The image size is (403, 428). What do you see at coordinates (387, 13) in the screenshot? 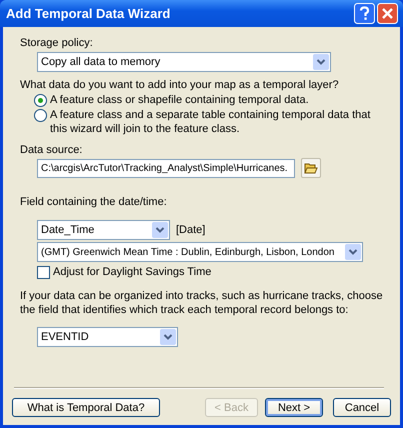
I see `close-button` at bounding box center [387, 13].